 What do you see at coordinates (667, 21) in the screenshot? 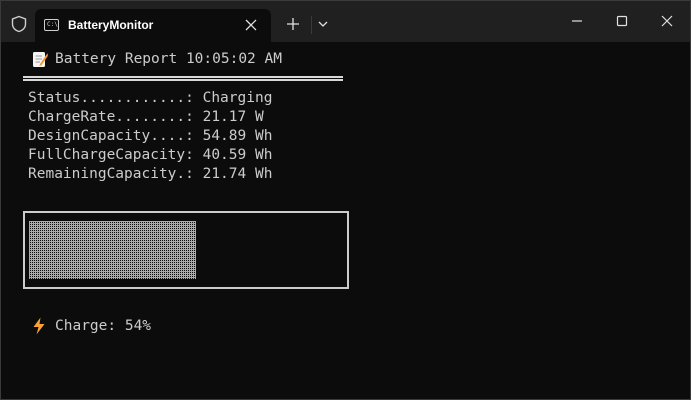
I see `close-window-button` at bounding box center [667, 21].